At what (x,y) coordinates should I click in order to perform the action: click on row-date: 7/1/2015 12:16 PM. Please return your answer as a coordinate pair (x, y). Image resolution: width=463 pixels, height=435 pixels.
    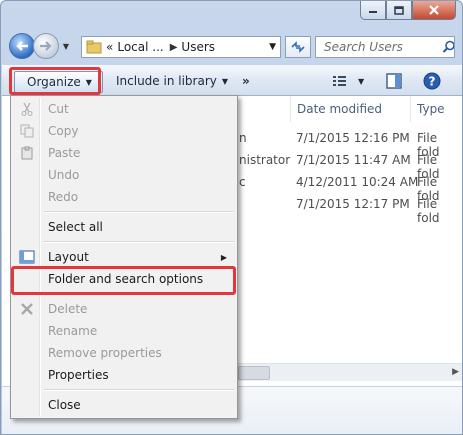
    Looking at the image, I should click on (353, 138).